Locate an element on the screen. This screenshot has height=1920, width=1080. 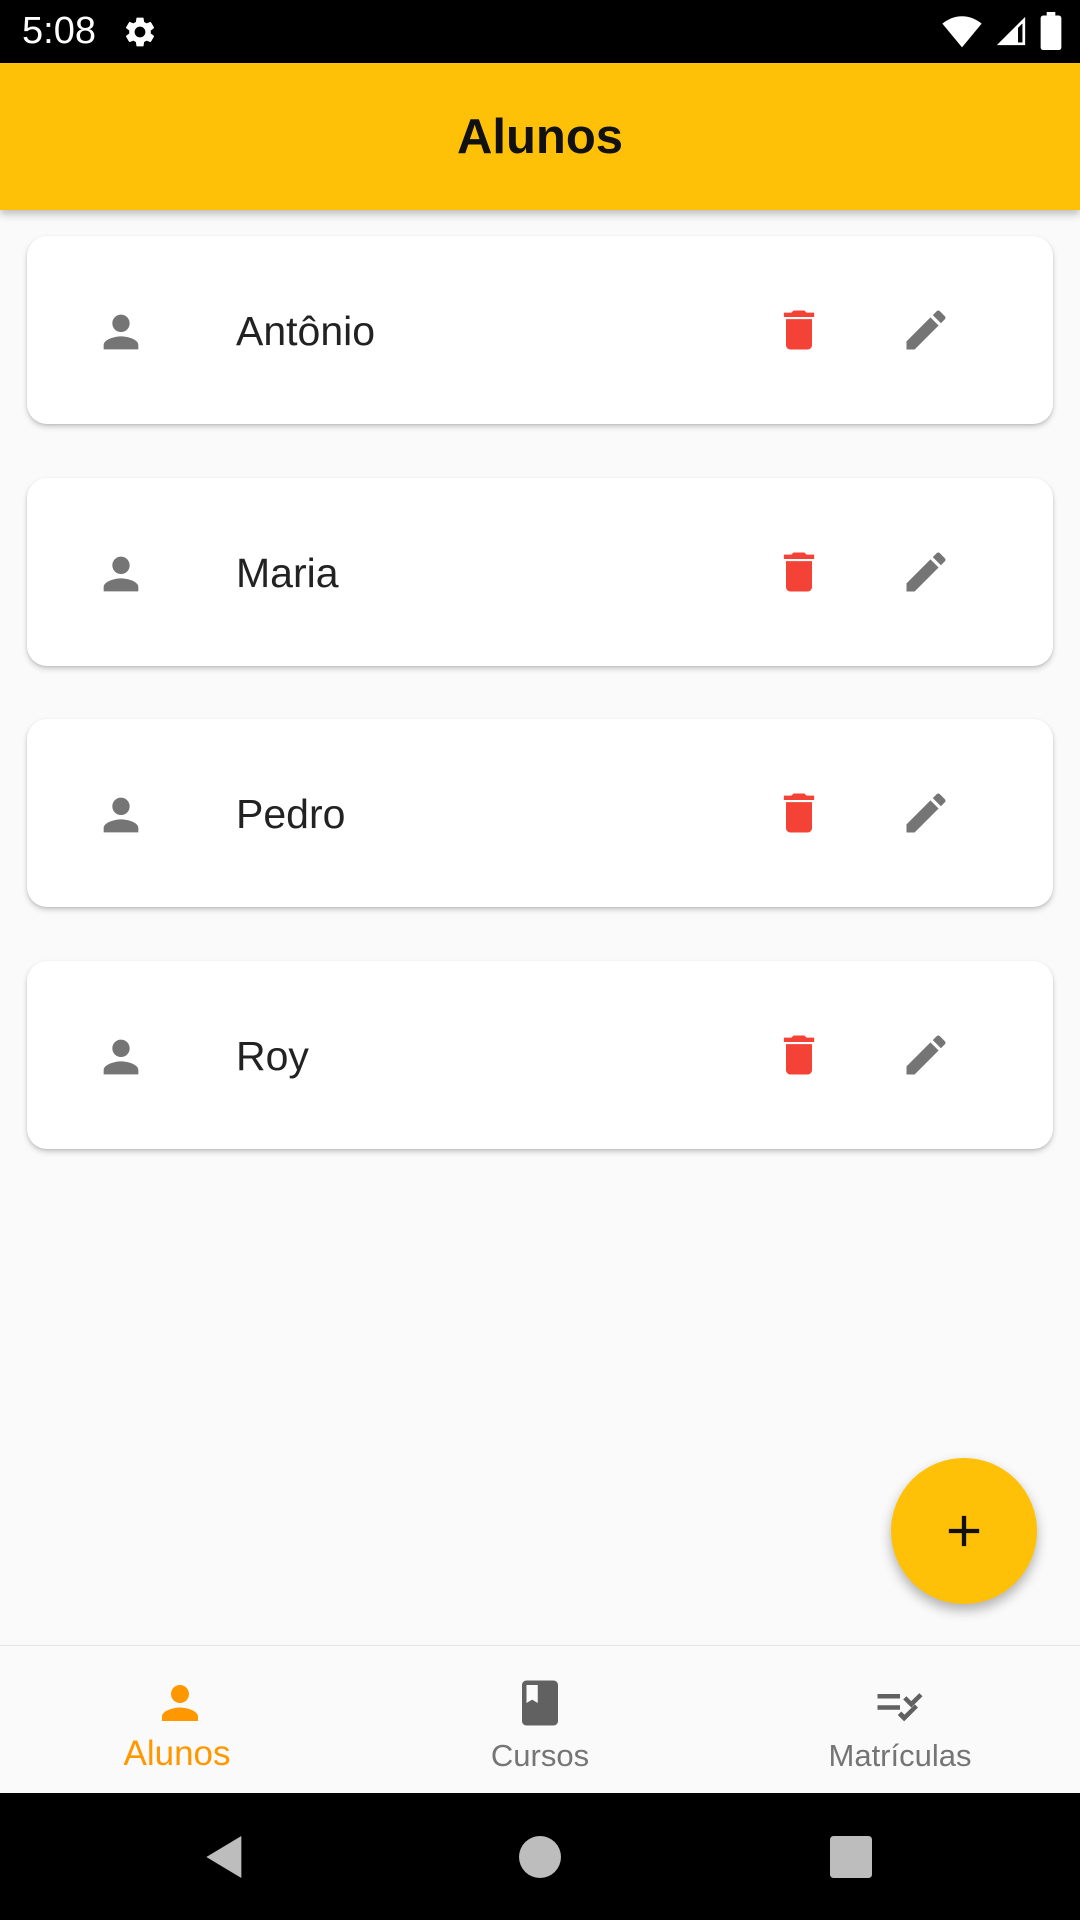
back-icon is located at coordinates (225, 1857).